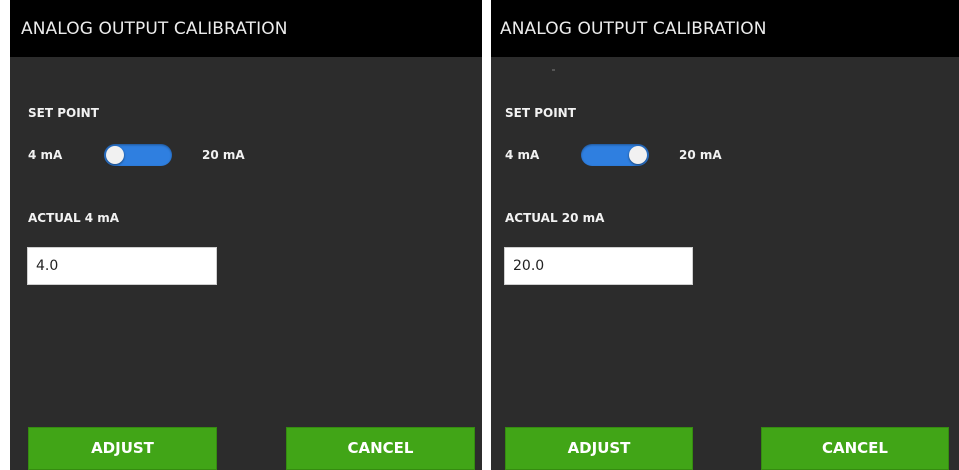 Image resolution: width=959 pixels, height=470 pixels. Describe the element at coordinates (74, 218) in the screenshot. I see `actual-label: ACTUAL 4 mA` at that location.